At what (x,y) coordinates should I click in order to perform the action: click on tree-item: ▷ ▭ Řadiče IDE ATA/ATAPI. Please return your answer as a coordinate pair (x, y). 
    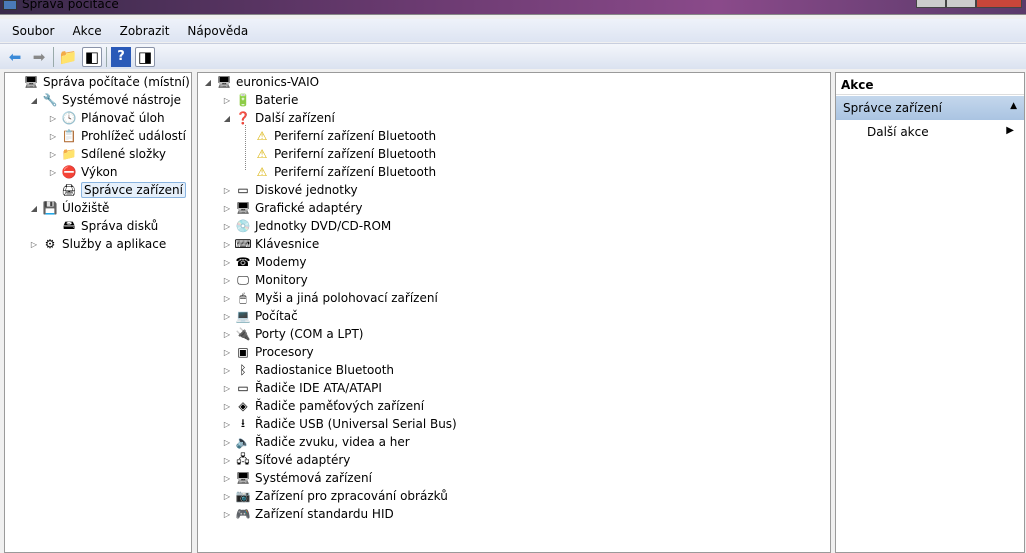
    Looking at the image, I should click on (301, 388).